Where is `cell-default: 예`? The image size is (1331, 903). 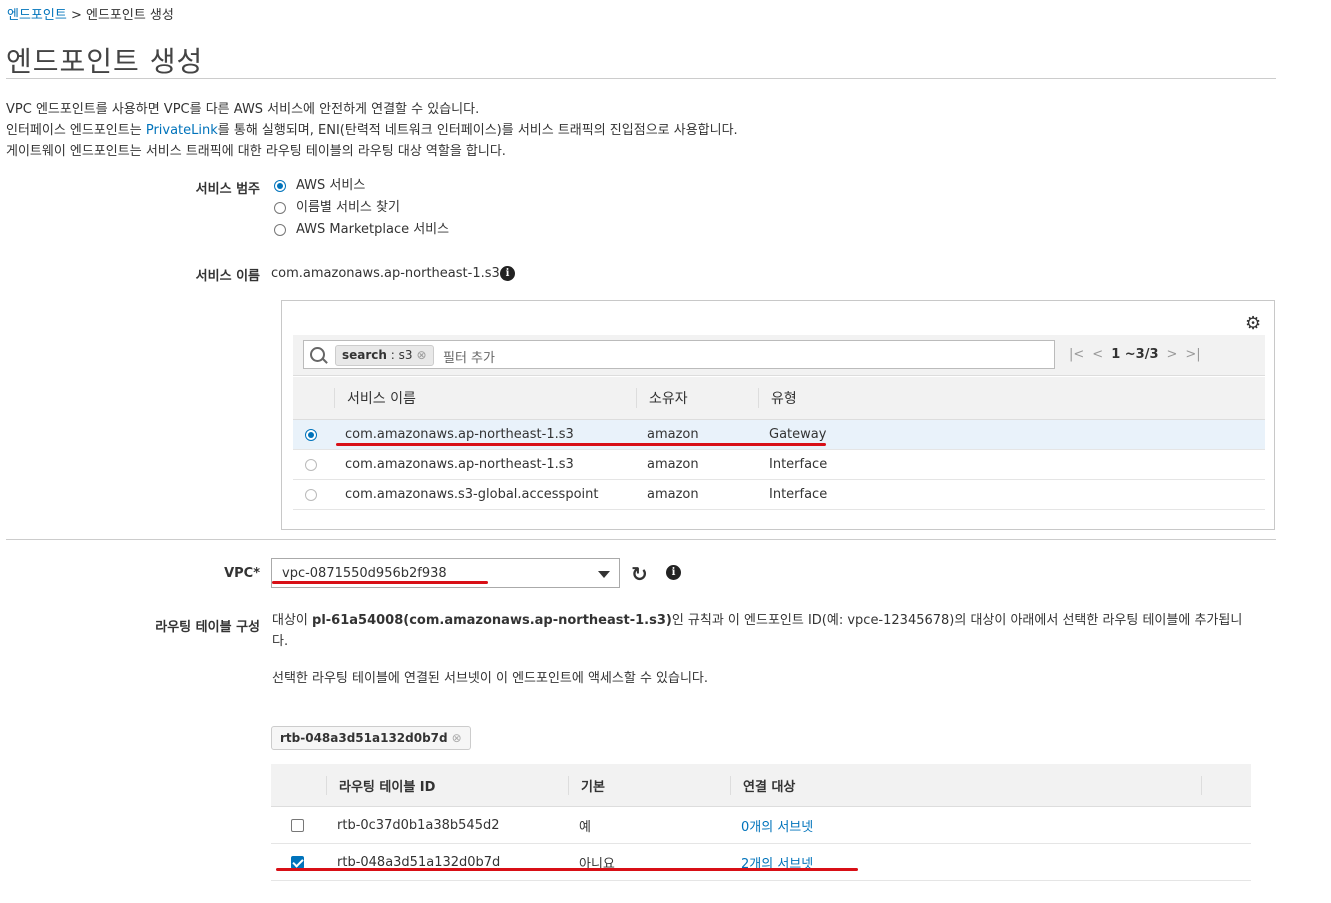 cell-default: 예 is located at coordinates (648, 825).